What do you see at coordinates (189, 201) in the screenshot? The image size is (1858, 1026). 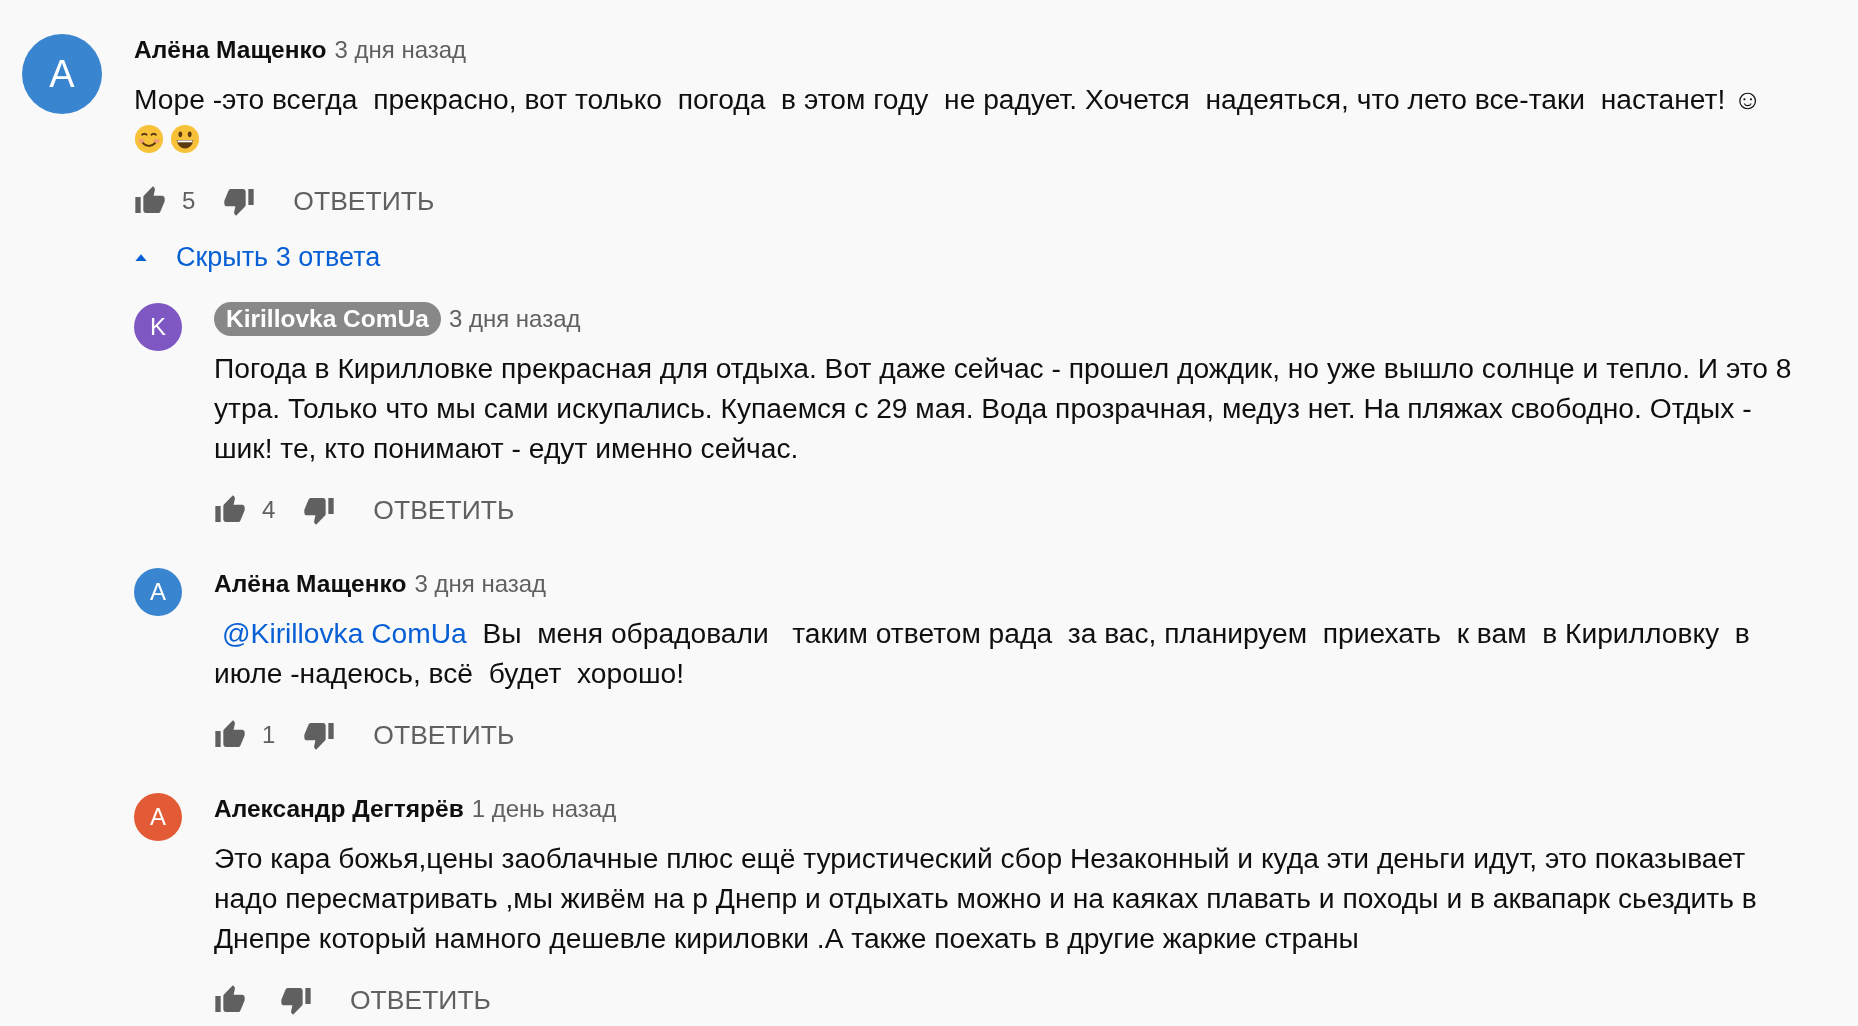 I see `like-count: 5` at bounding box center [189, 201].